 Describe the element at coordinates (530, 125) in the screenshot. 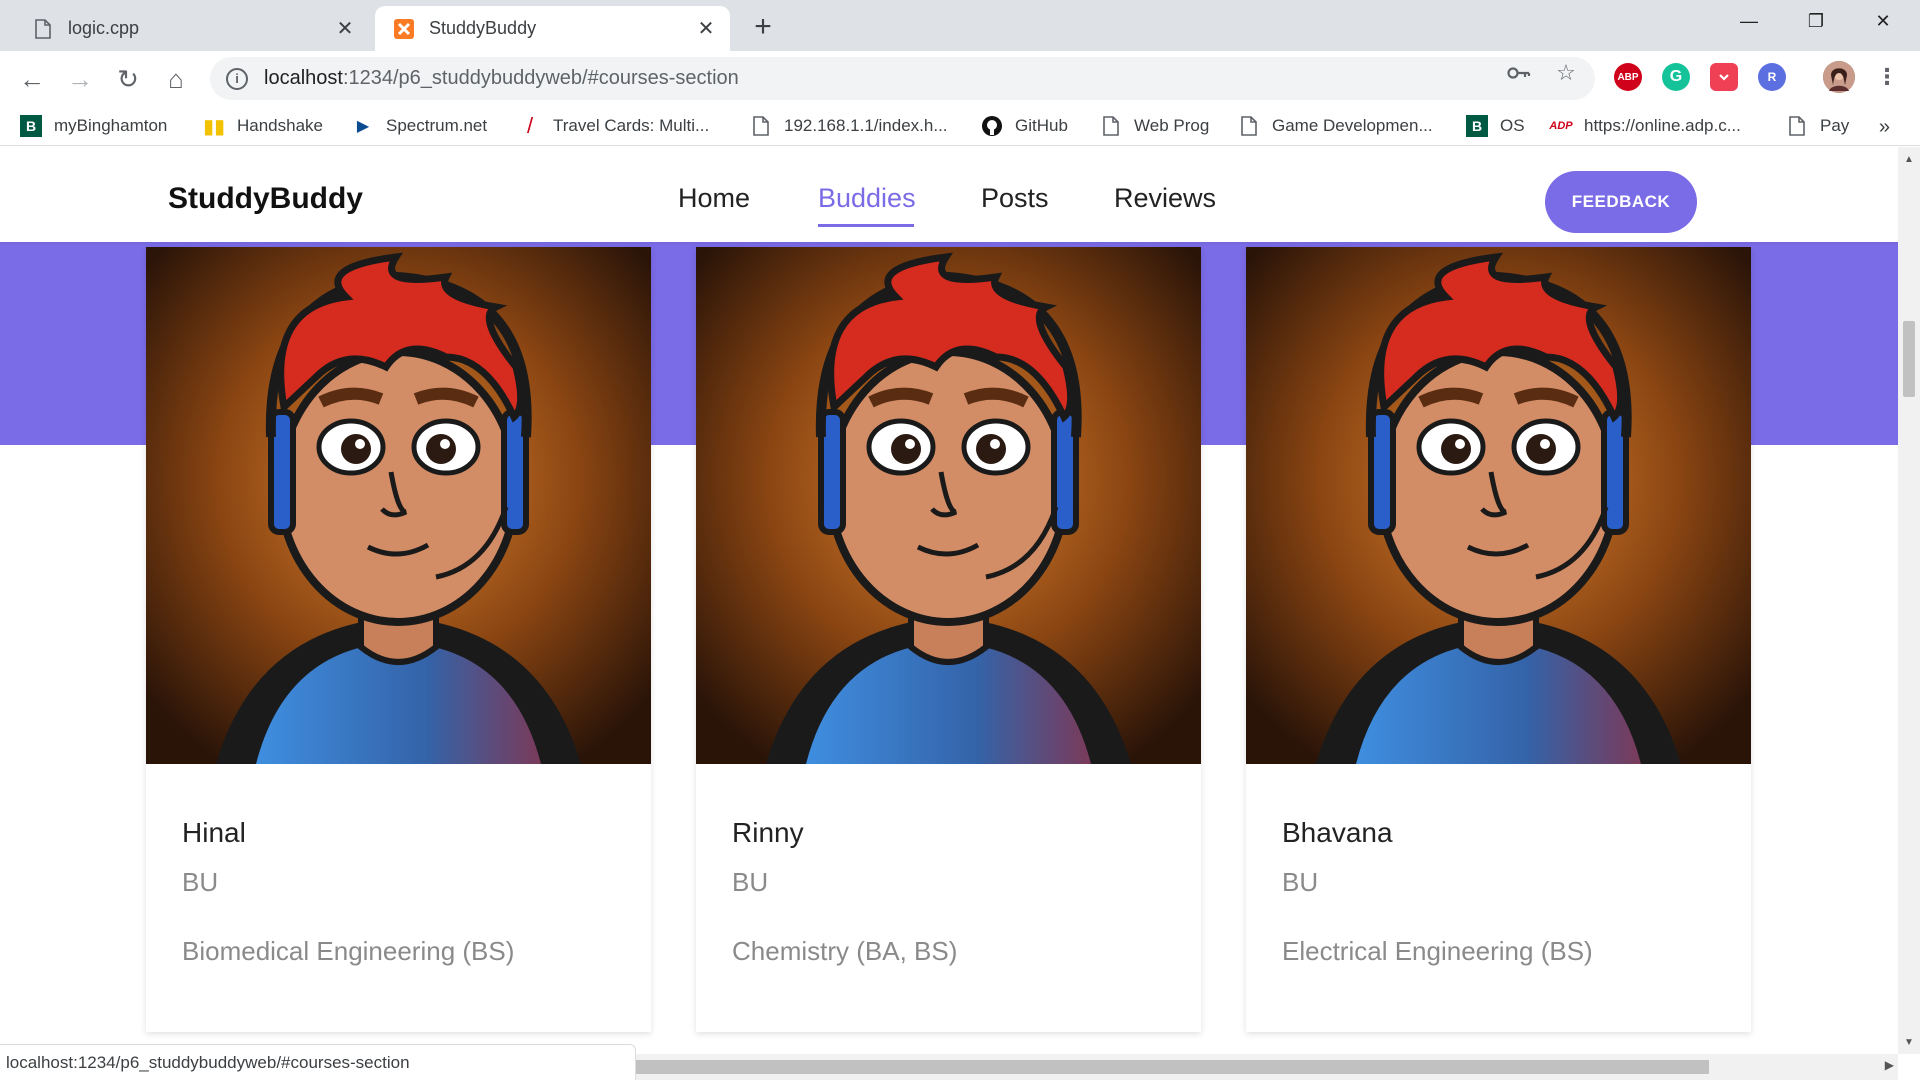

I see `travel-cards-icon: /` at that location.